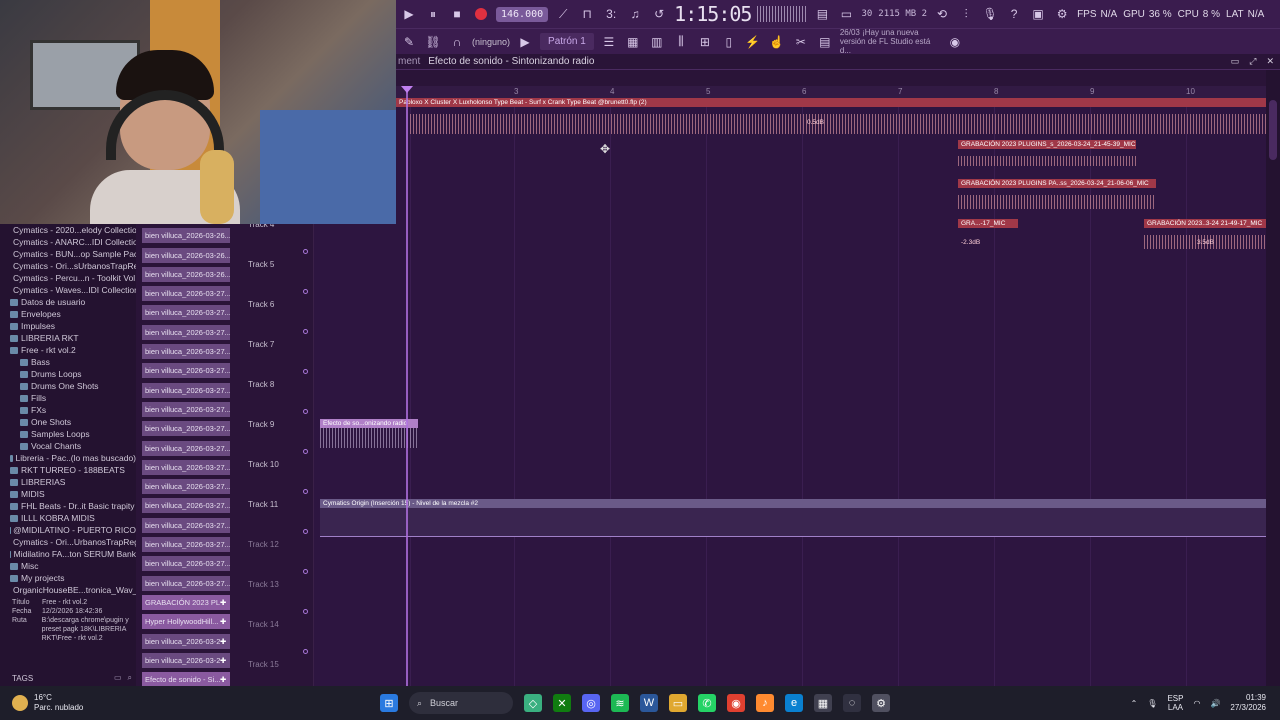 This screenshot has height=720, width=1280. What do you see at coordinates (794, 703) in the screenshot?
I see `edge-icon: e` at bounding box center [794, 703].